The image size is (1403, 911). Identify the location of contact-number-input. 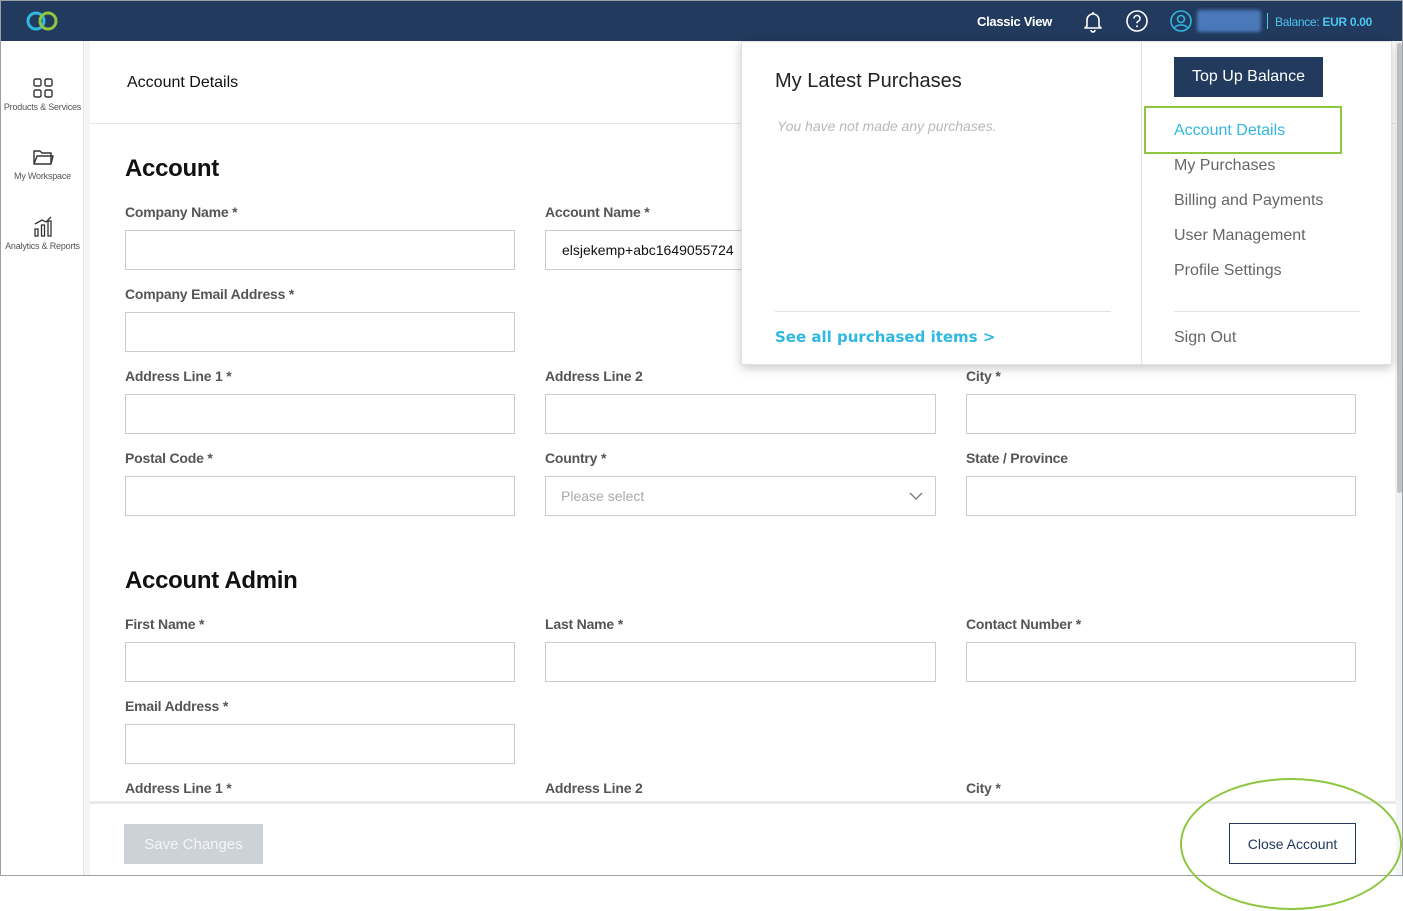
(1161, 662).